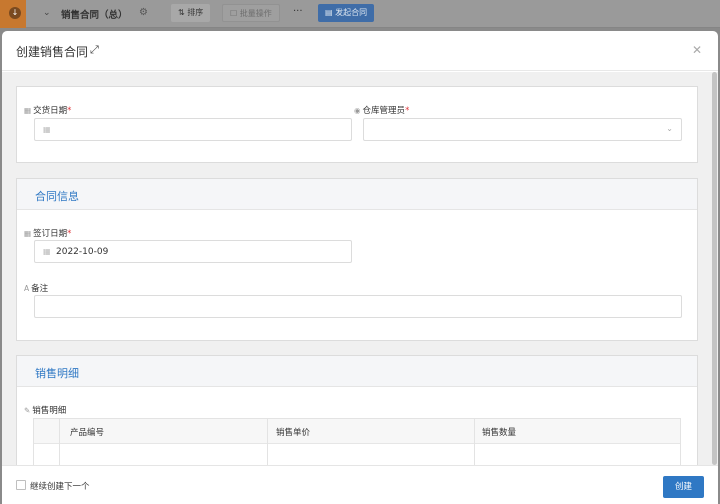 The width and height of the screenshot is (720, 504). I want to click on remark-label: A 备注, so click(36, 289).